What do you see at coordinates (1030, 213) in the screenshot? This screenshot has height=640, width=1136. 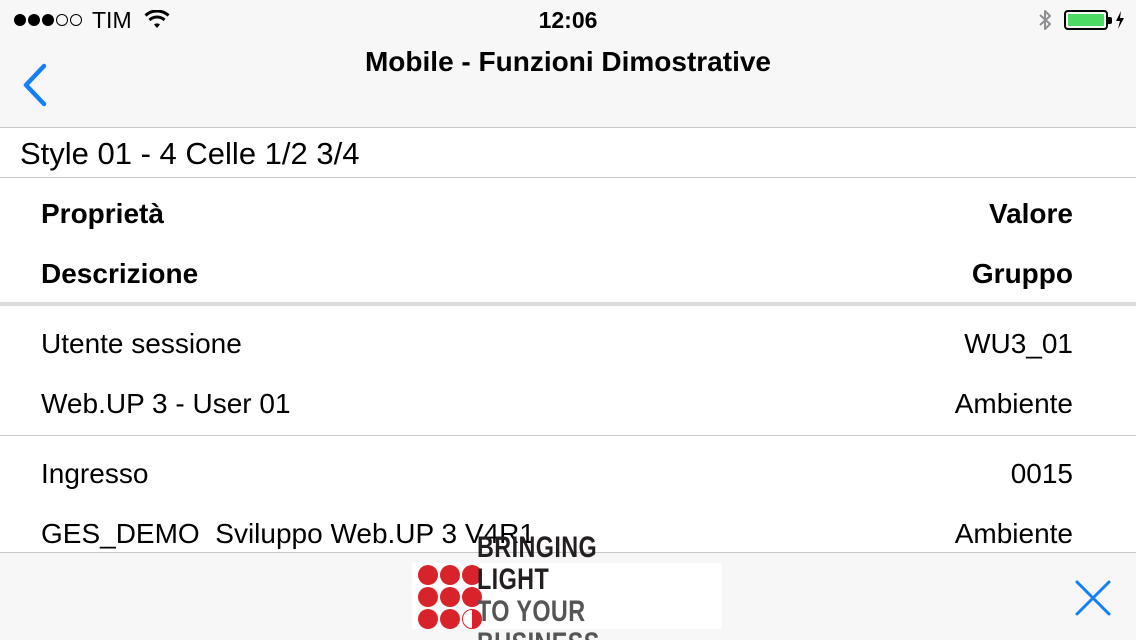 I see `header-value: Valore` at bounding box center [1030, 213].